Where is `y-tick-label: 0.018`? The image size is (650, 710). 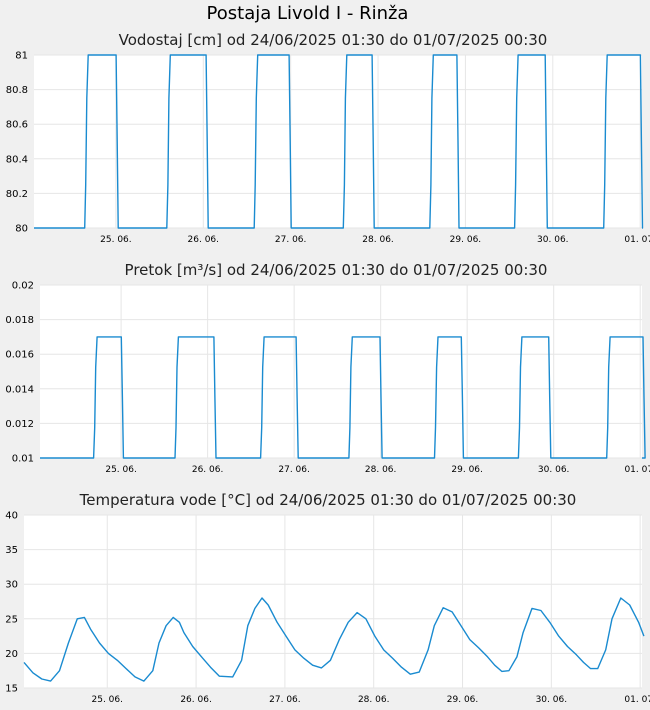 y-tick-label: 0.018 is located at coordinates (19, 320).